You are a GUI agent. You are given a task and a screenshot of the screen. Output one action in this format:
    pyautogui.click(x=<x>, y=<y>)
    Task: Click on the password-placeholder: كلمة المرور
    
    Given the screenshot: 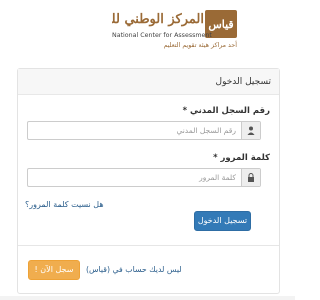 What is the action you would take?
    pyautogui.click(x=217, y=177)
    